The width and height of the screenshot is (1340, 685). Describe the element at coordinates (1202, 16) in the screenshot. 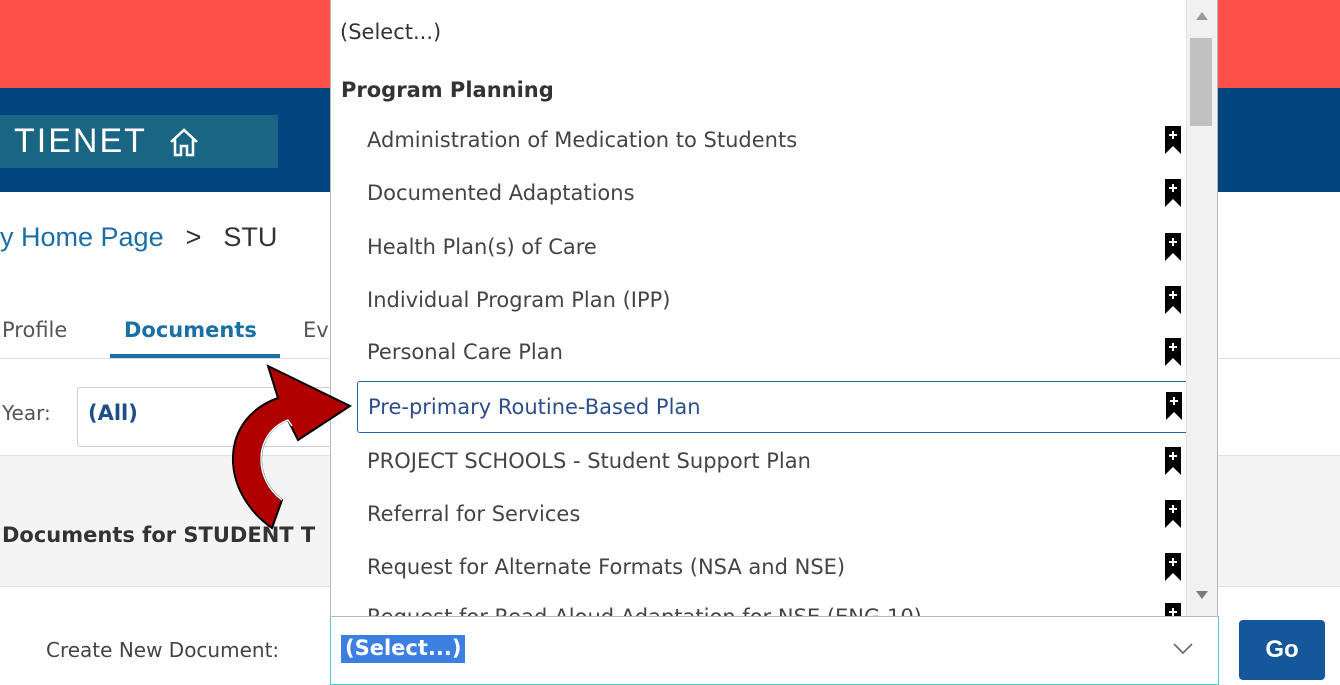

I see `scroll-up-arrow-icon` at that location.